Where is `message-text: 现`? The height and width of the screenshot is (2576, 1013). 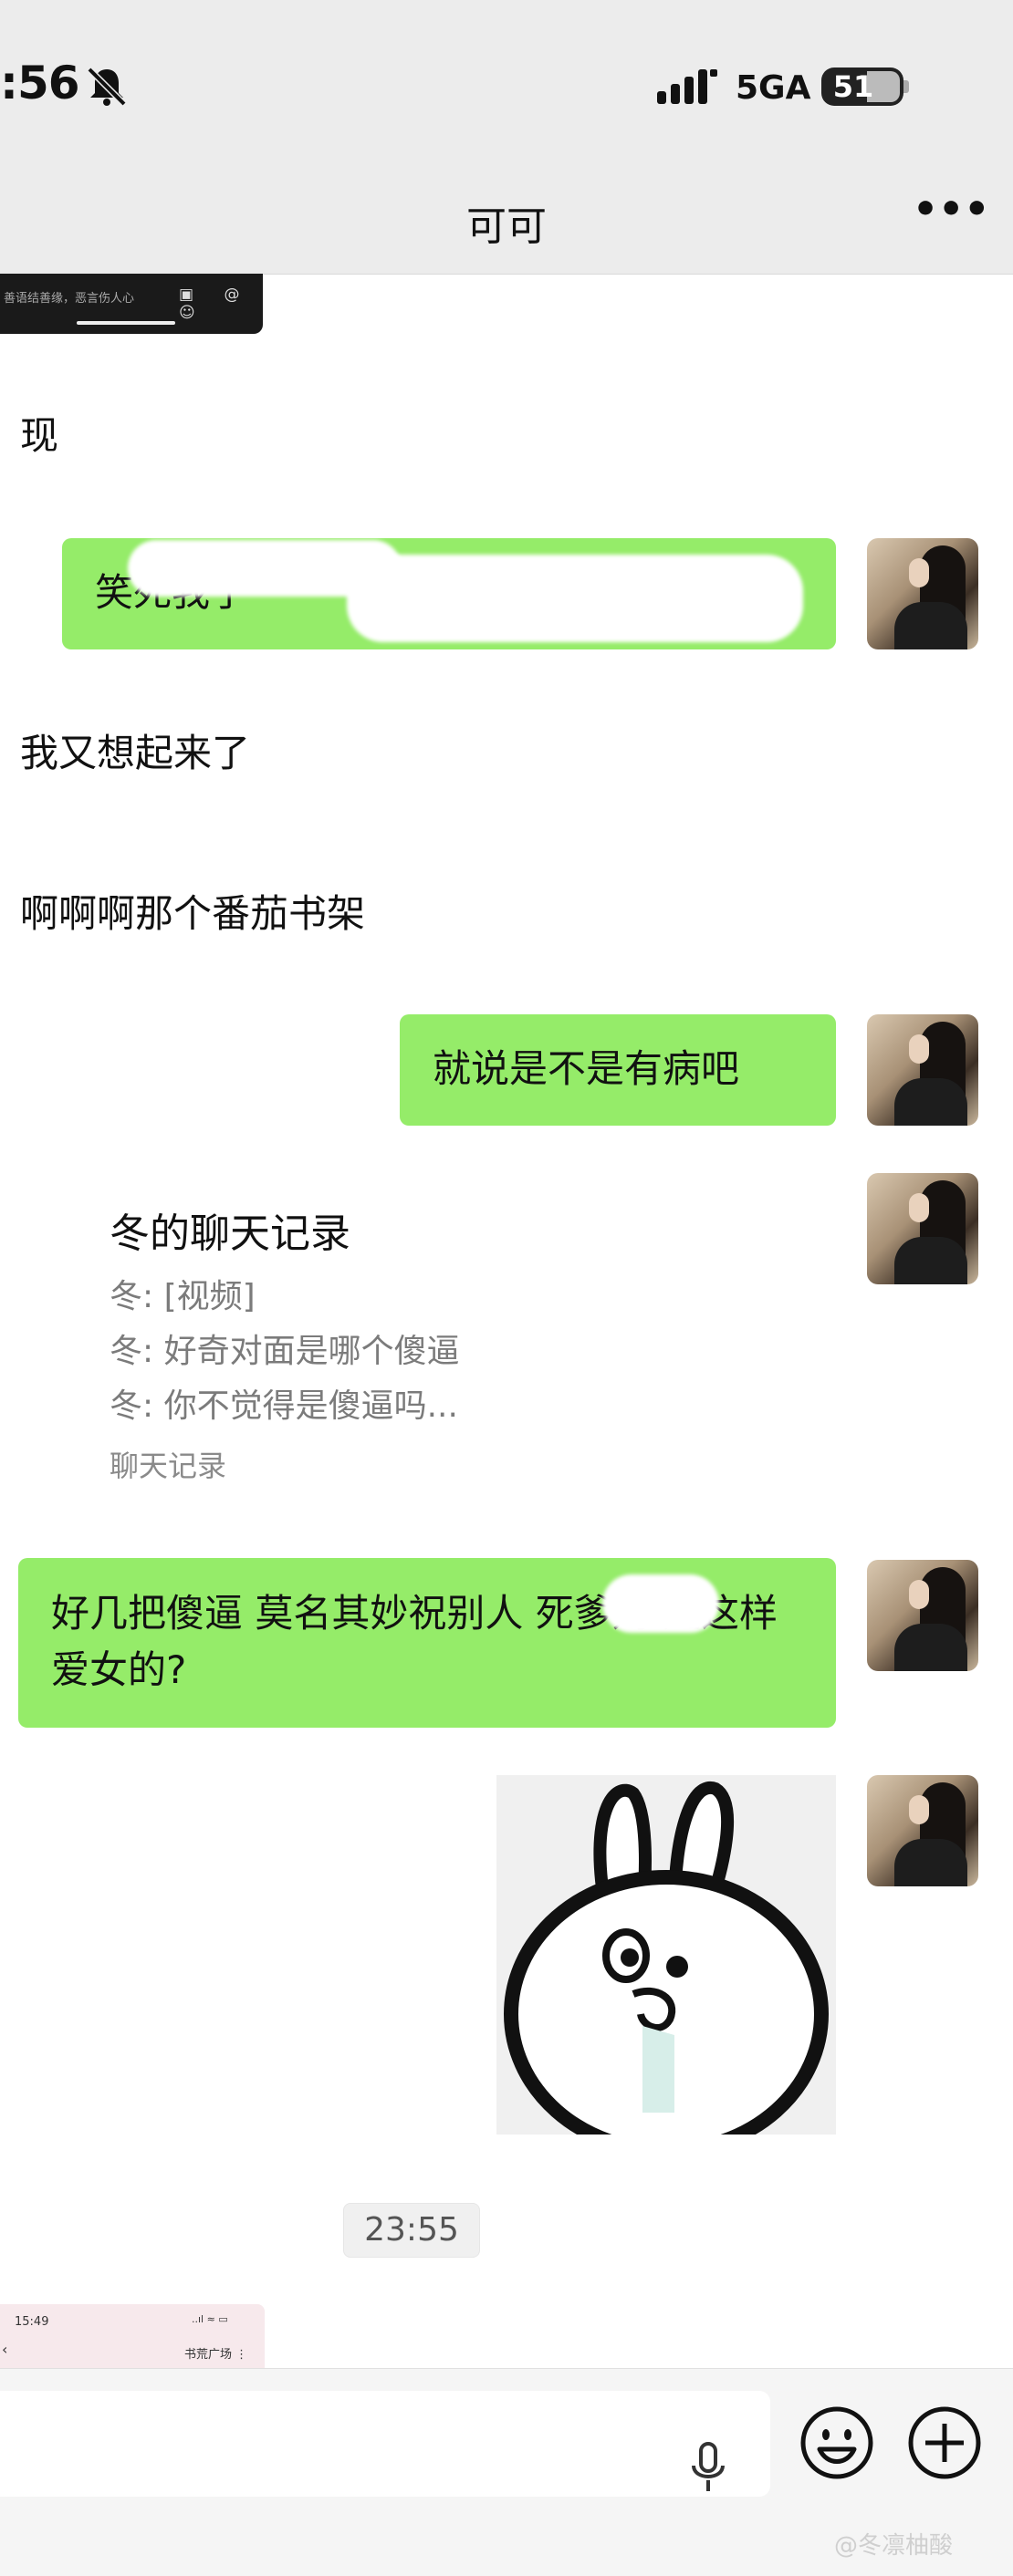 message-text: 现 is located at coordinates (40, 435).